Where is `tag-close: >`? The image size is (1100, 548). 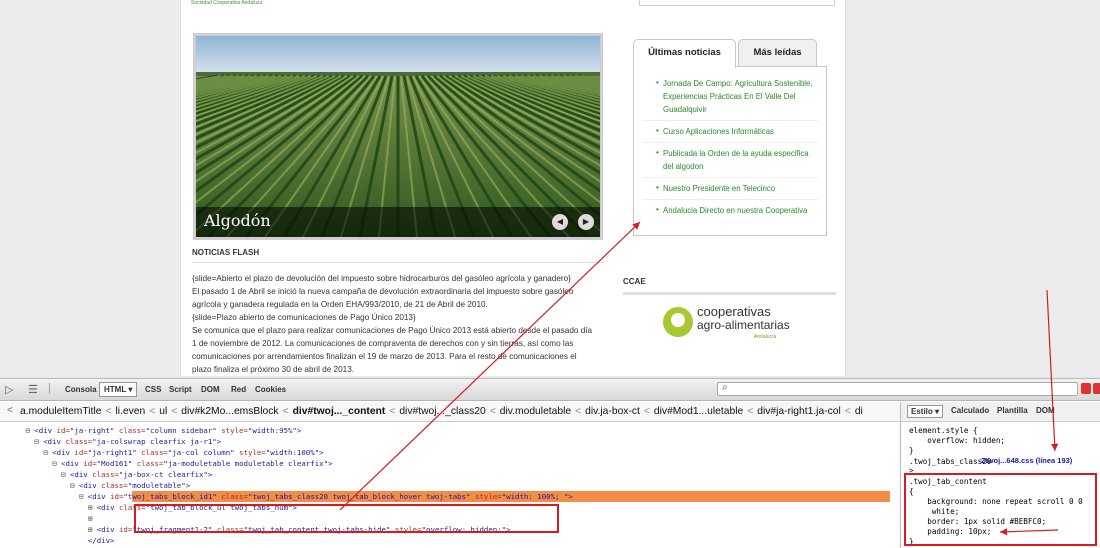 tag-close: > is located at coordinates (299, 430).